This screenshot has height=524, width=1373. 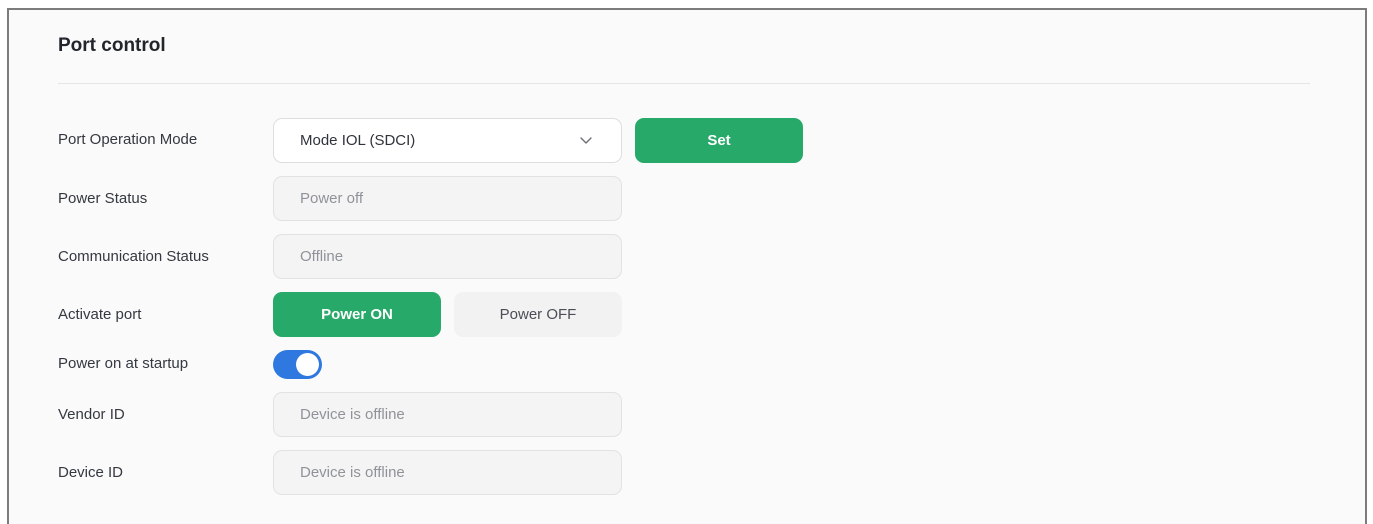 I want to click on communication-status-label: Communication Status, so click(x=133, y=256).